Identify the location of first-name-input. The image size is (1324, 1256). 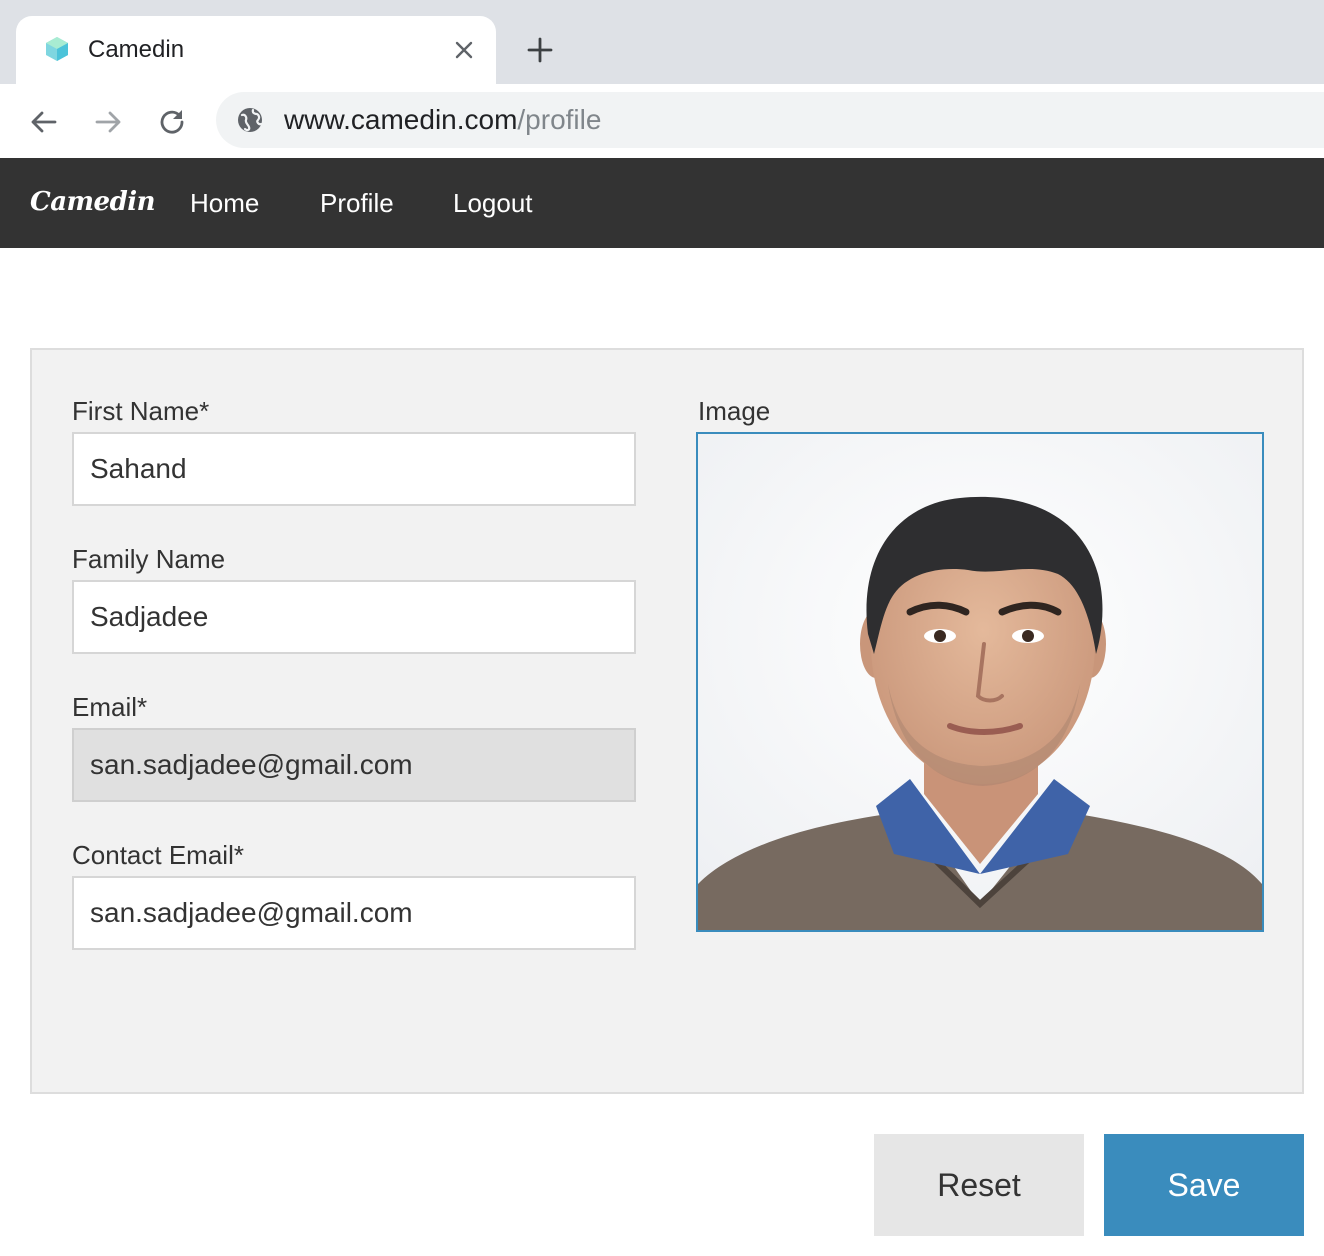
(354, 469).